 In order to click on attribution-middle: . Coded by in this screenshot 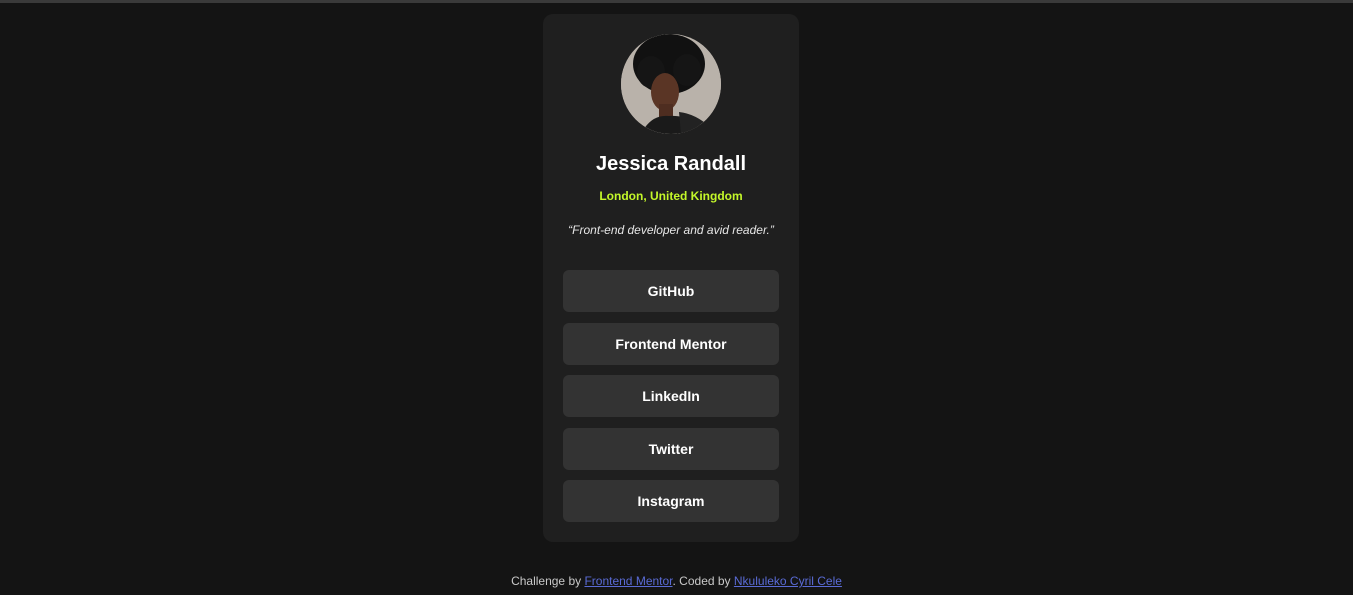, I will do `click(703, 581)`.